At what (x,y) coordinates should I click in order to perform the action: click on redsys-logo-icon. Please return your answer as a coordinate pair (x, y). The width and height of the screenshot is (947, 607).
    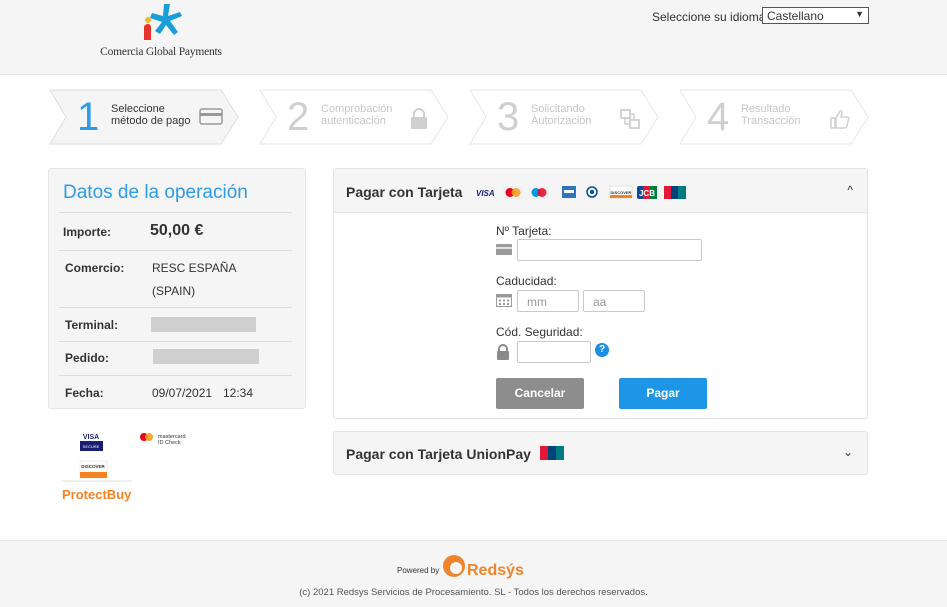
    Looking at the image, I should click on (454, 566).